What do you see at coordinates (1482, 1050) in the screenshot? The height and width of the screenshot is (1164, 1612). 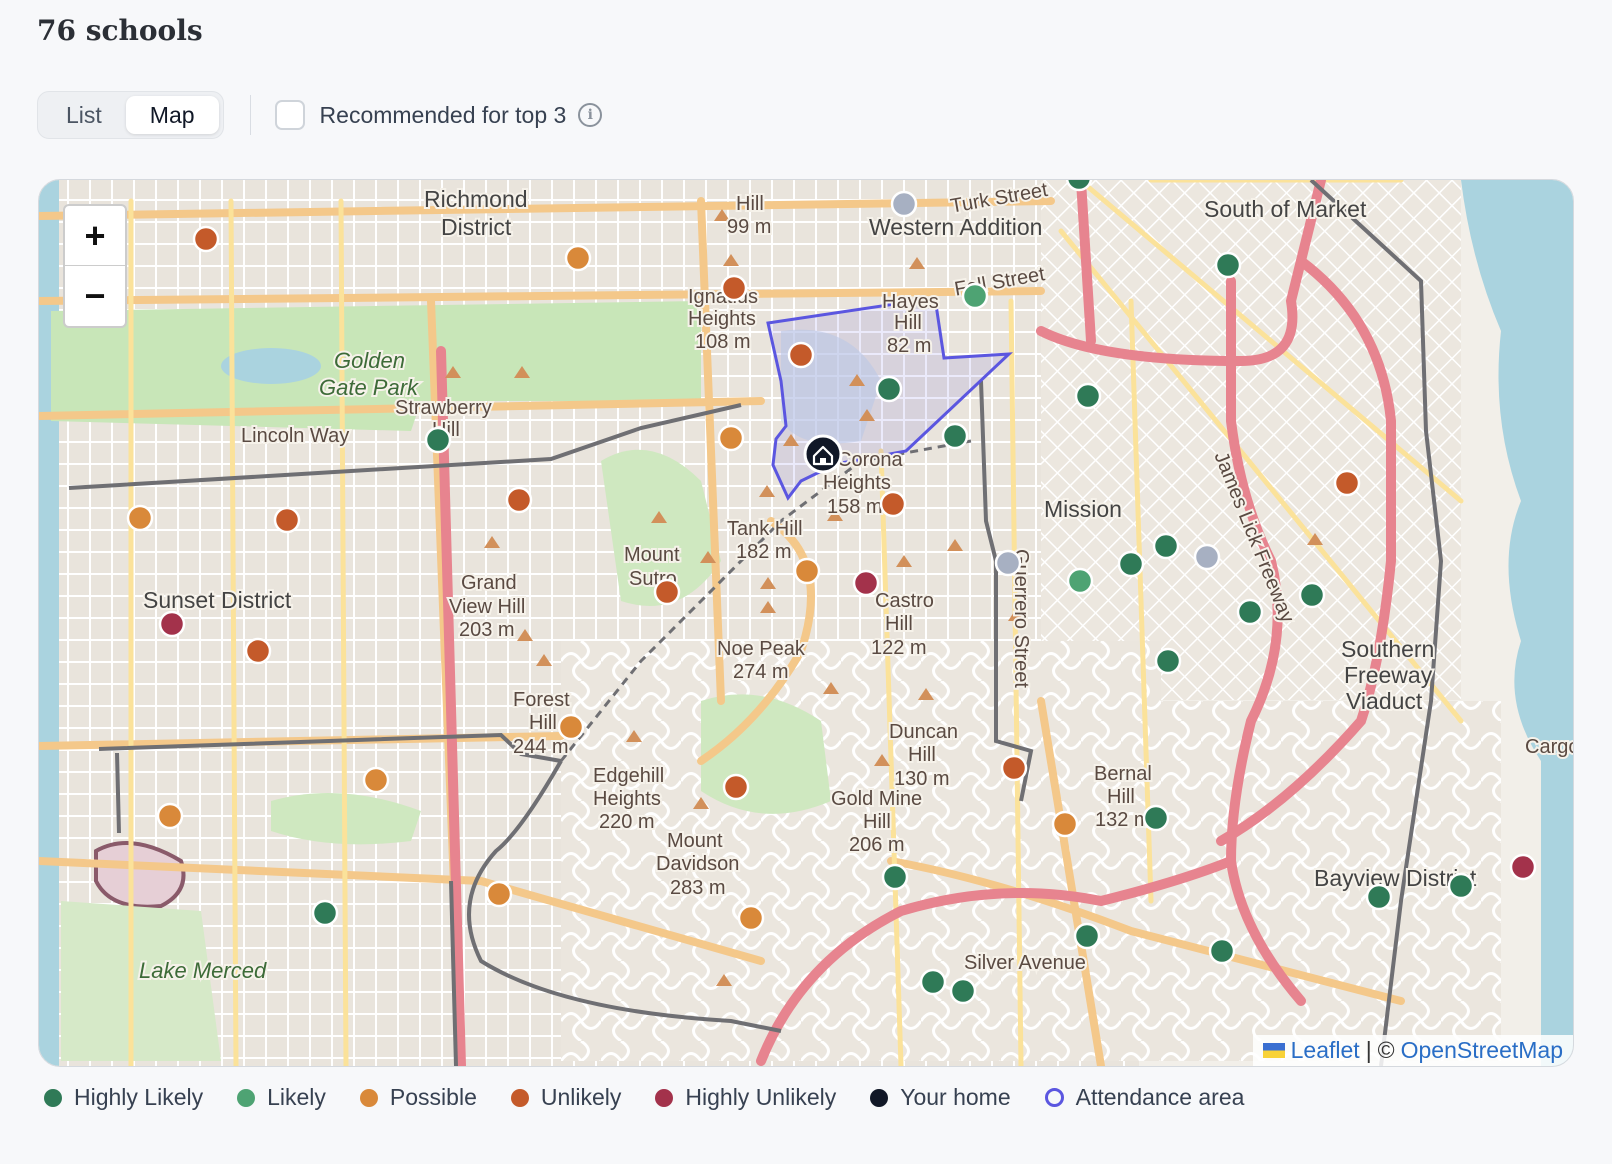 I see `openstreetmap-link: OpenStreetMap` at bounding box center [1482, 1050].